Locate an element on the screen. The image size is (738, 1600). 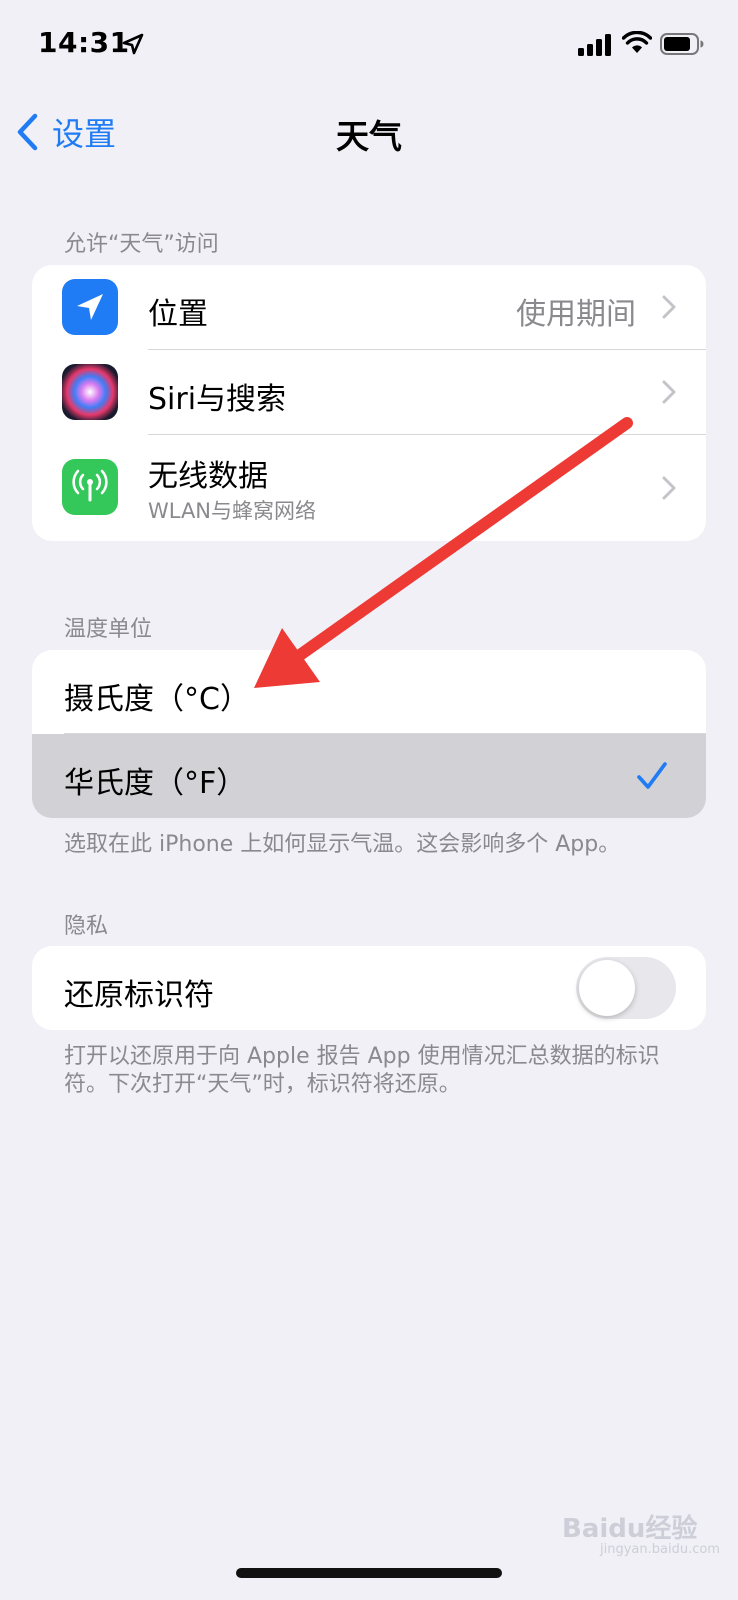
temp-card: 摄氏度（°C） 华氏度（°F） is located at coordinates (369, 734).